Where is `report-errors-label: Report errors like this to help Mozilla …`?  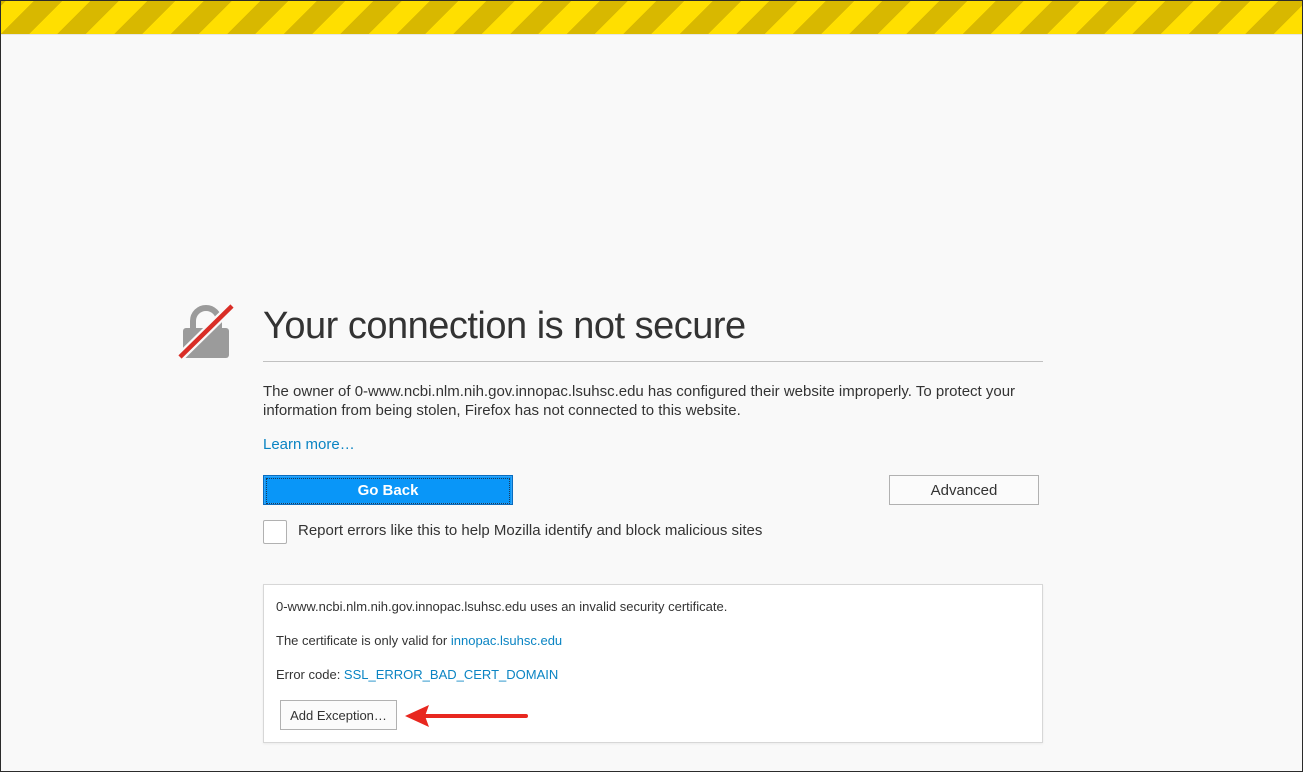 report-errors-label: Report errors like this to help Mozilla … is located at coordinates (530, 530).